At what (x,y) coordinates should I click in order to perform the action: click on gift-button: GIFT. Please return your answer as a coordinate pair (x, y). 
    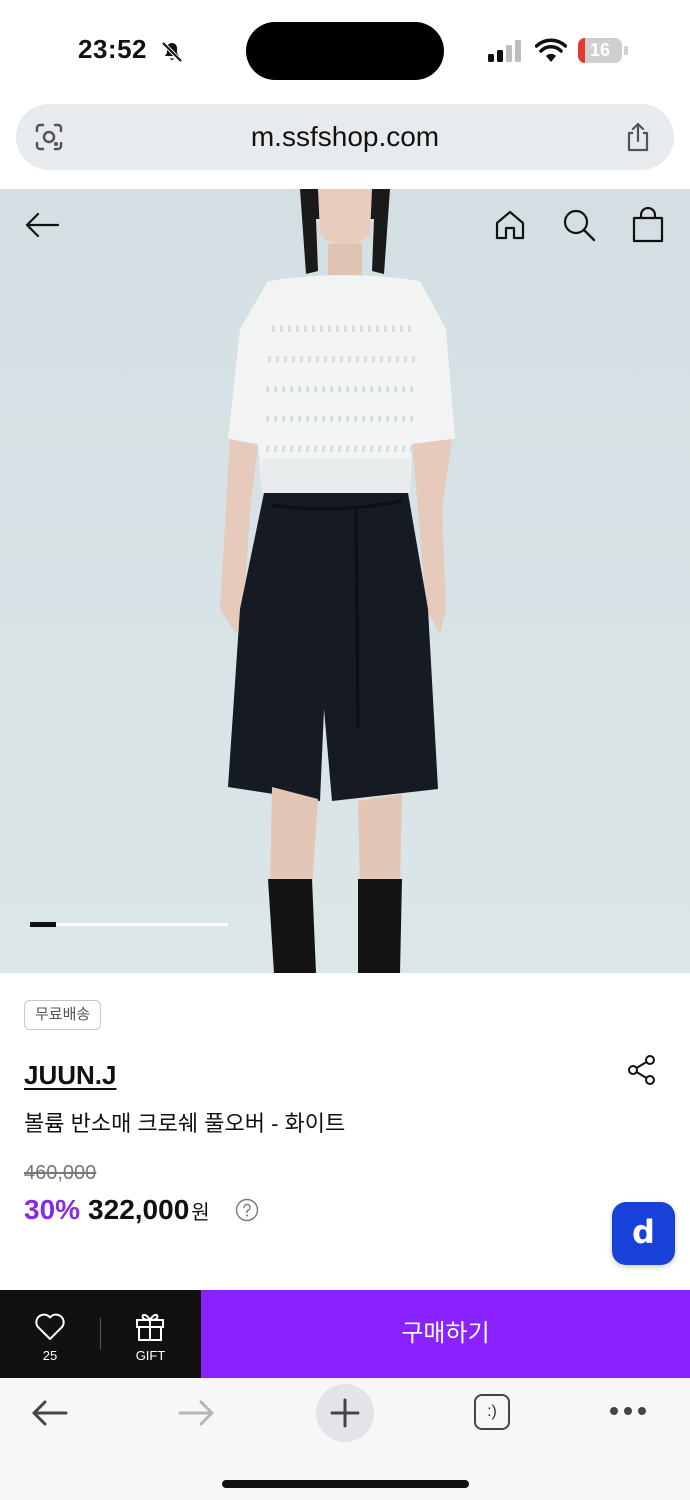
    Looking at the image, I should click on (150, 1334).